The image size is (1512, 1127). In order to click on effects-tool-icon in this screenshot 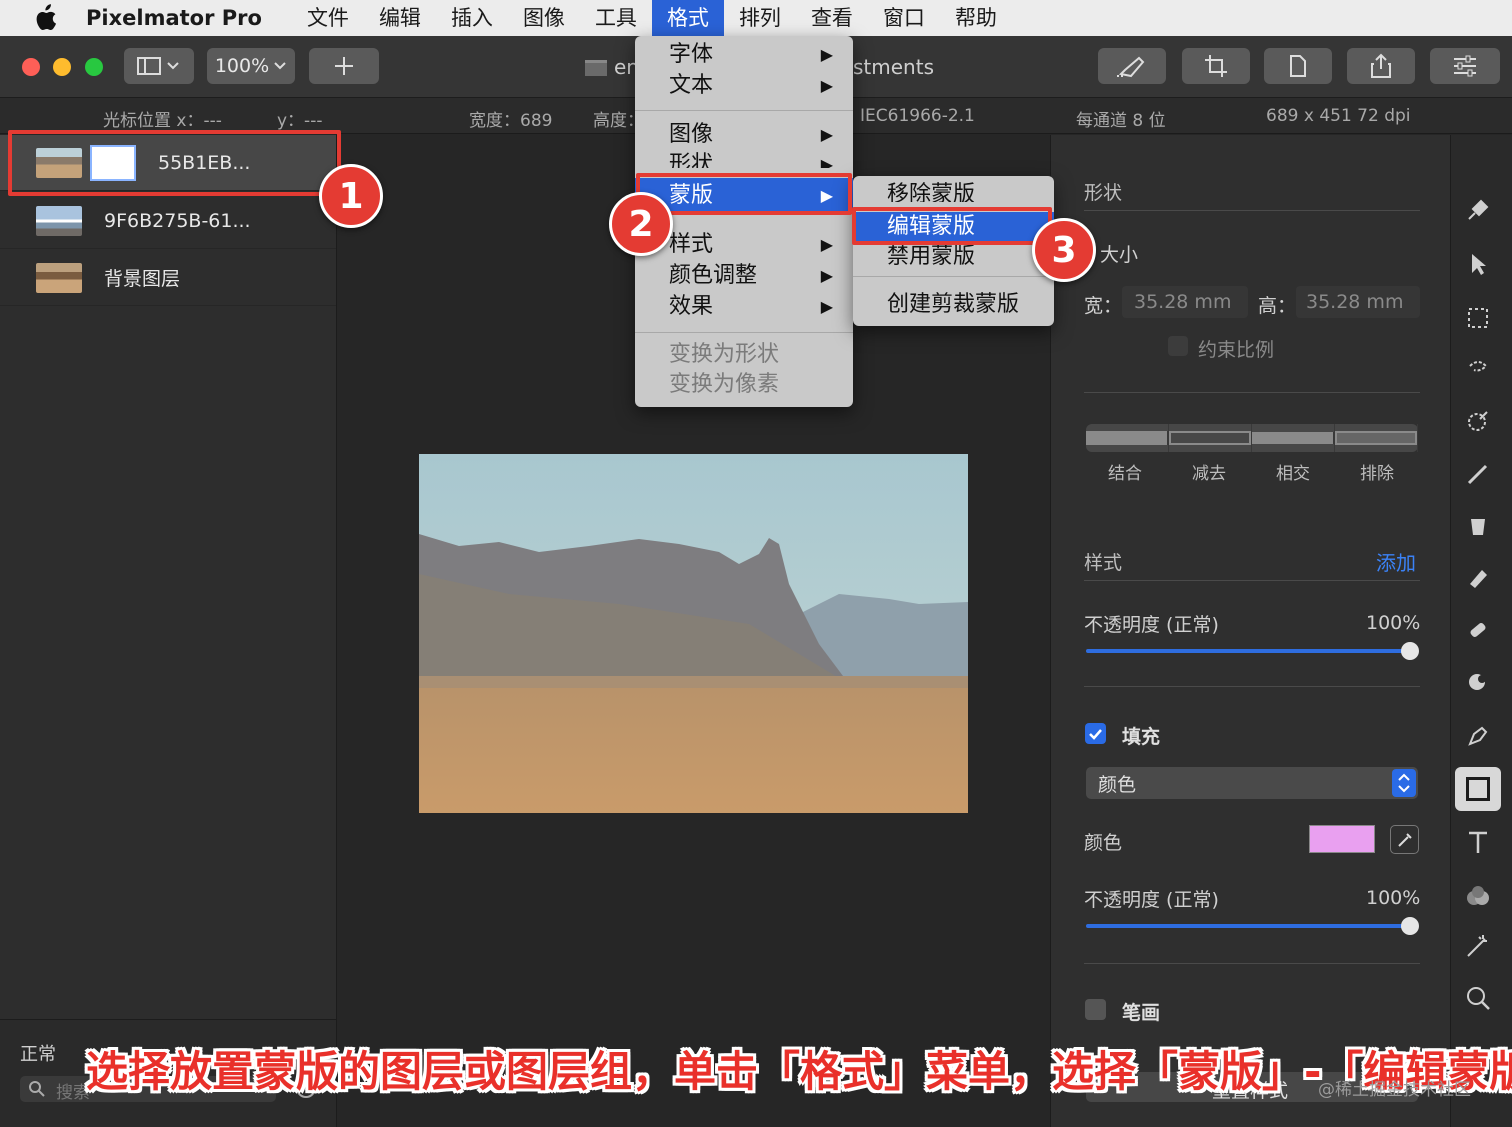, I will do `click(1478, 896)`.